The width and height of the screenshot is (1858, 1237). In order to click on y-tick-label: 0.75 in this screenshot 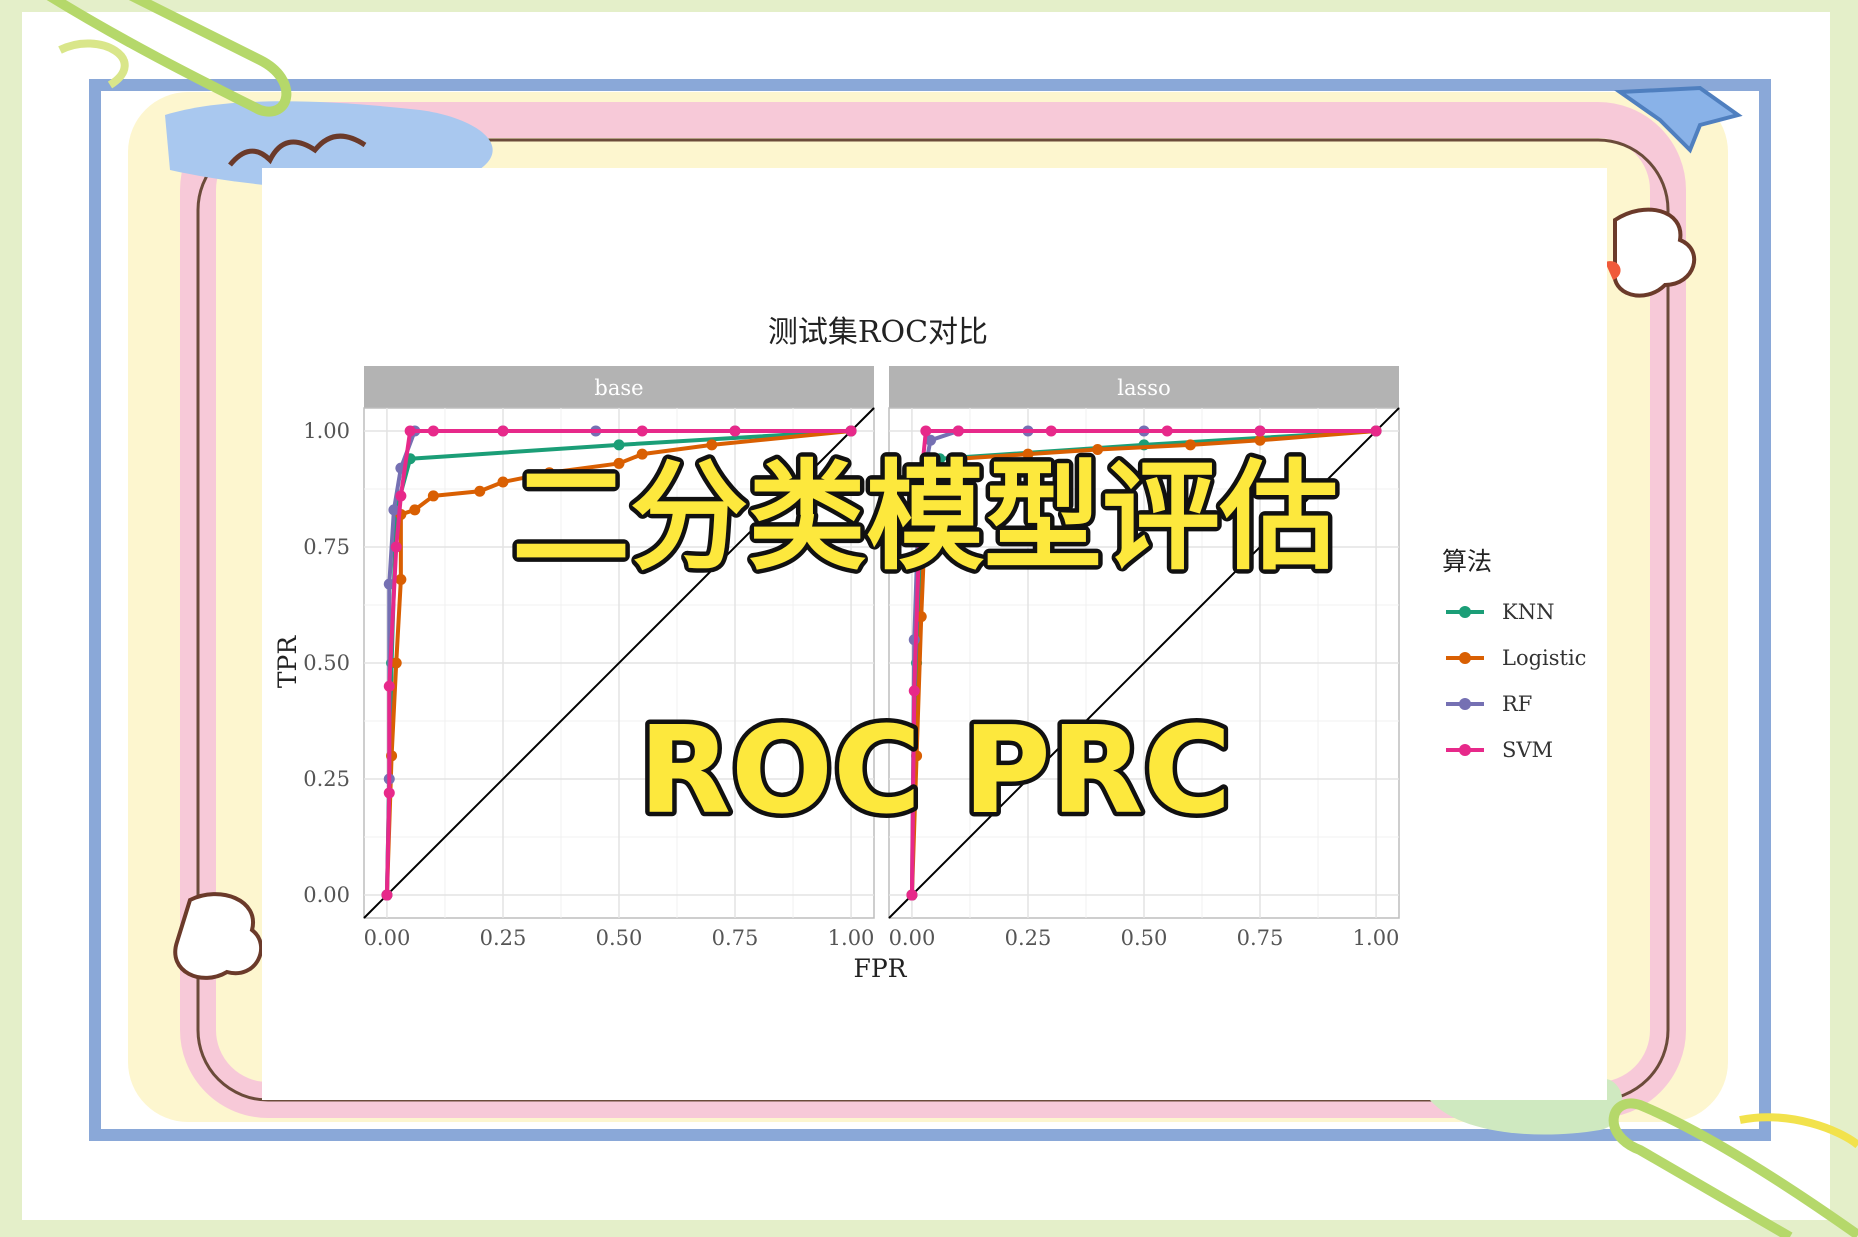, I will do `click(326, 547)`.